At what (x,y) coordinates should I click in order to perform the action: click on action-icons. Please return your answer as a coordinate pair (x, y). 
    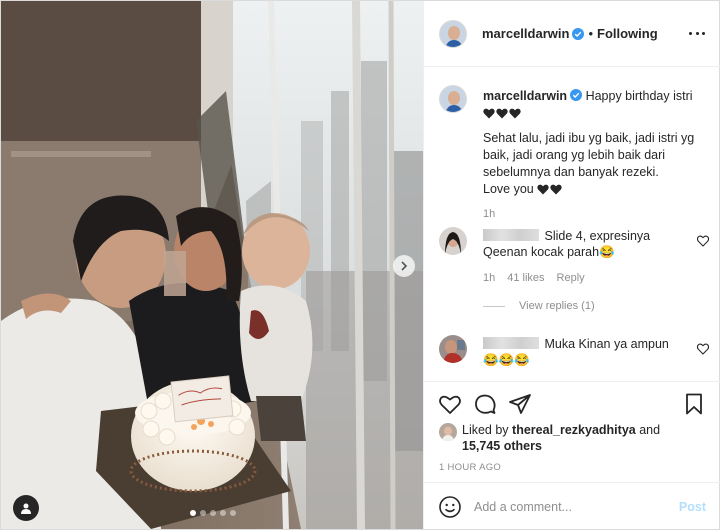
    Looking at the image, I should click on (485, 404).